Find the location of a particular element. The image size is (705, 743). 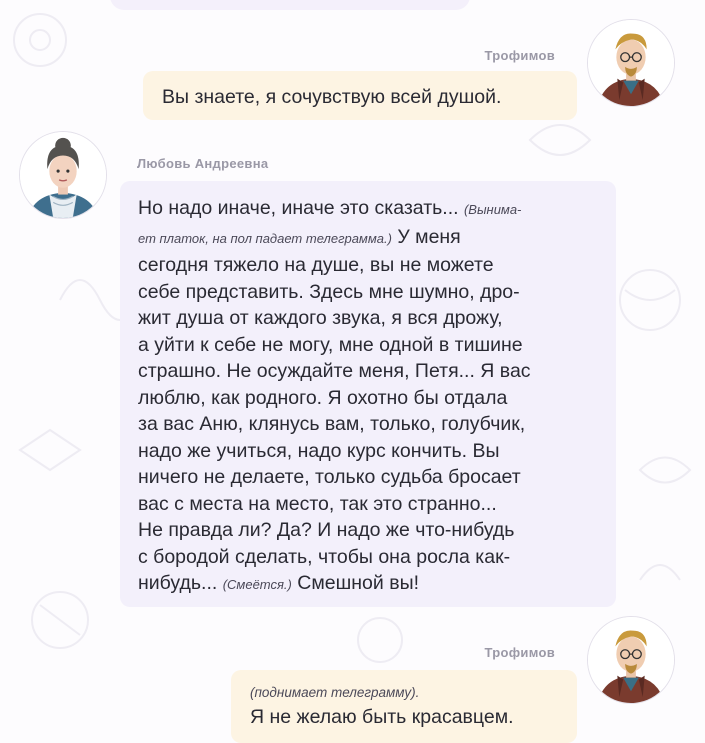

stage-remark: ет платок, на пол падает телеграмма.) is located at coordinates (265, 238).